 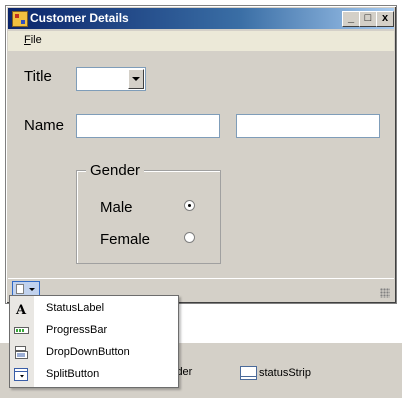 I want to click on title-bar: Customer Details _ □ x, so click(x=201, y=18).